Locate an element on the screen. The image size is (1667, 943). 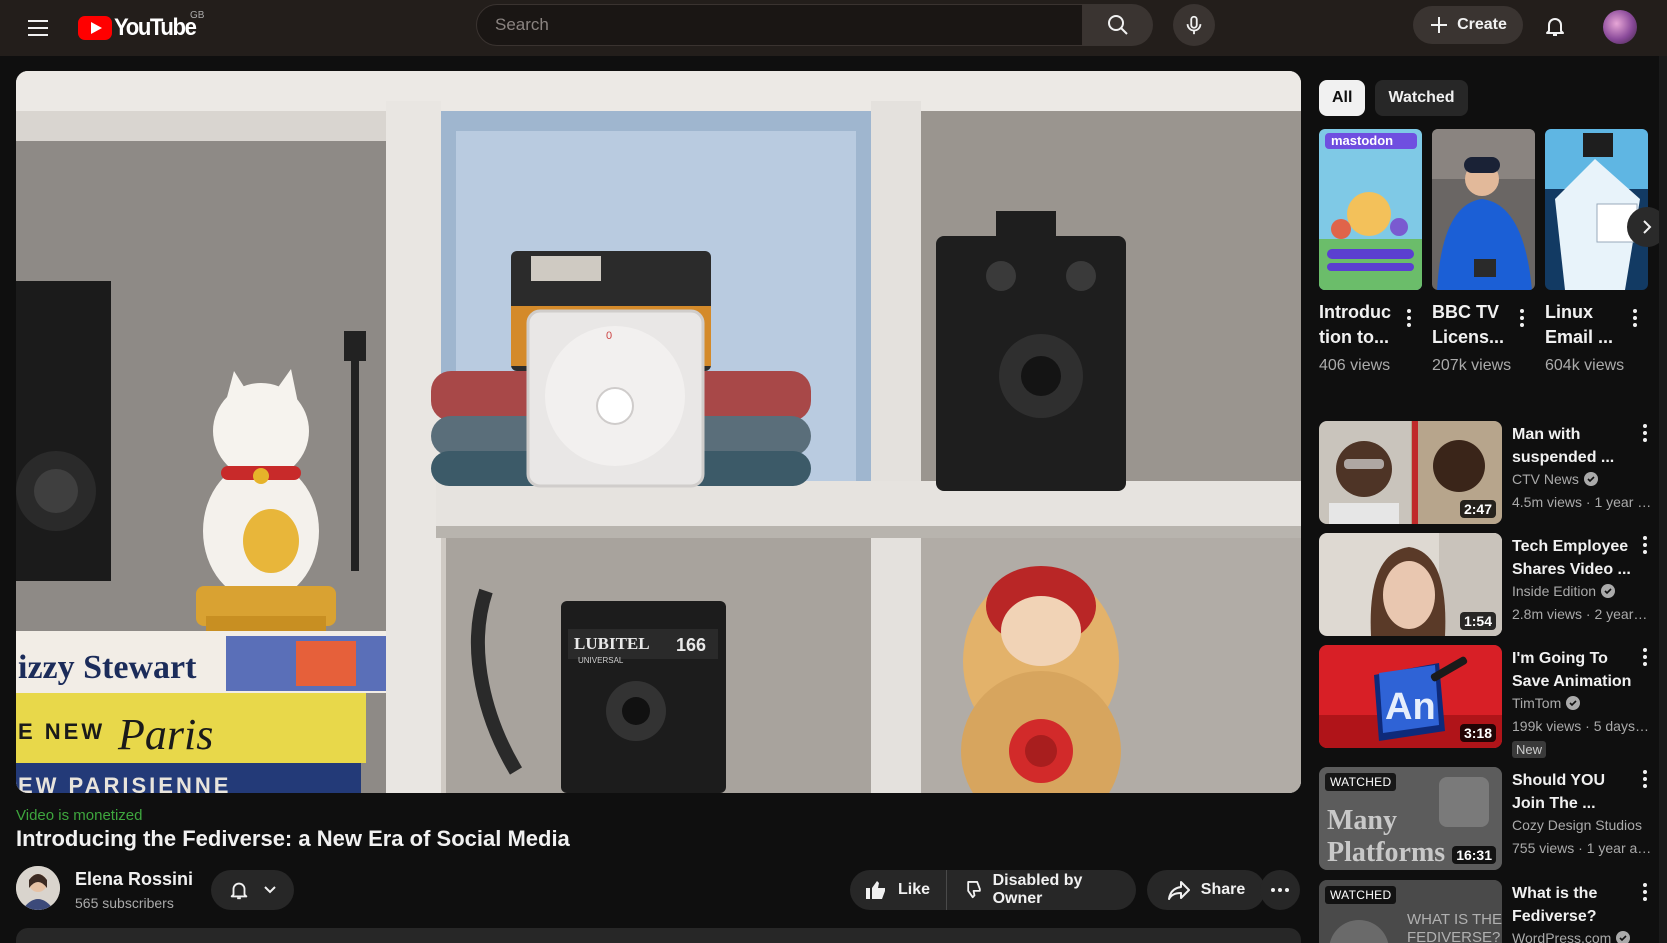
svg-text: WHAT IS THE is located at coordinates (1454, 919).